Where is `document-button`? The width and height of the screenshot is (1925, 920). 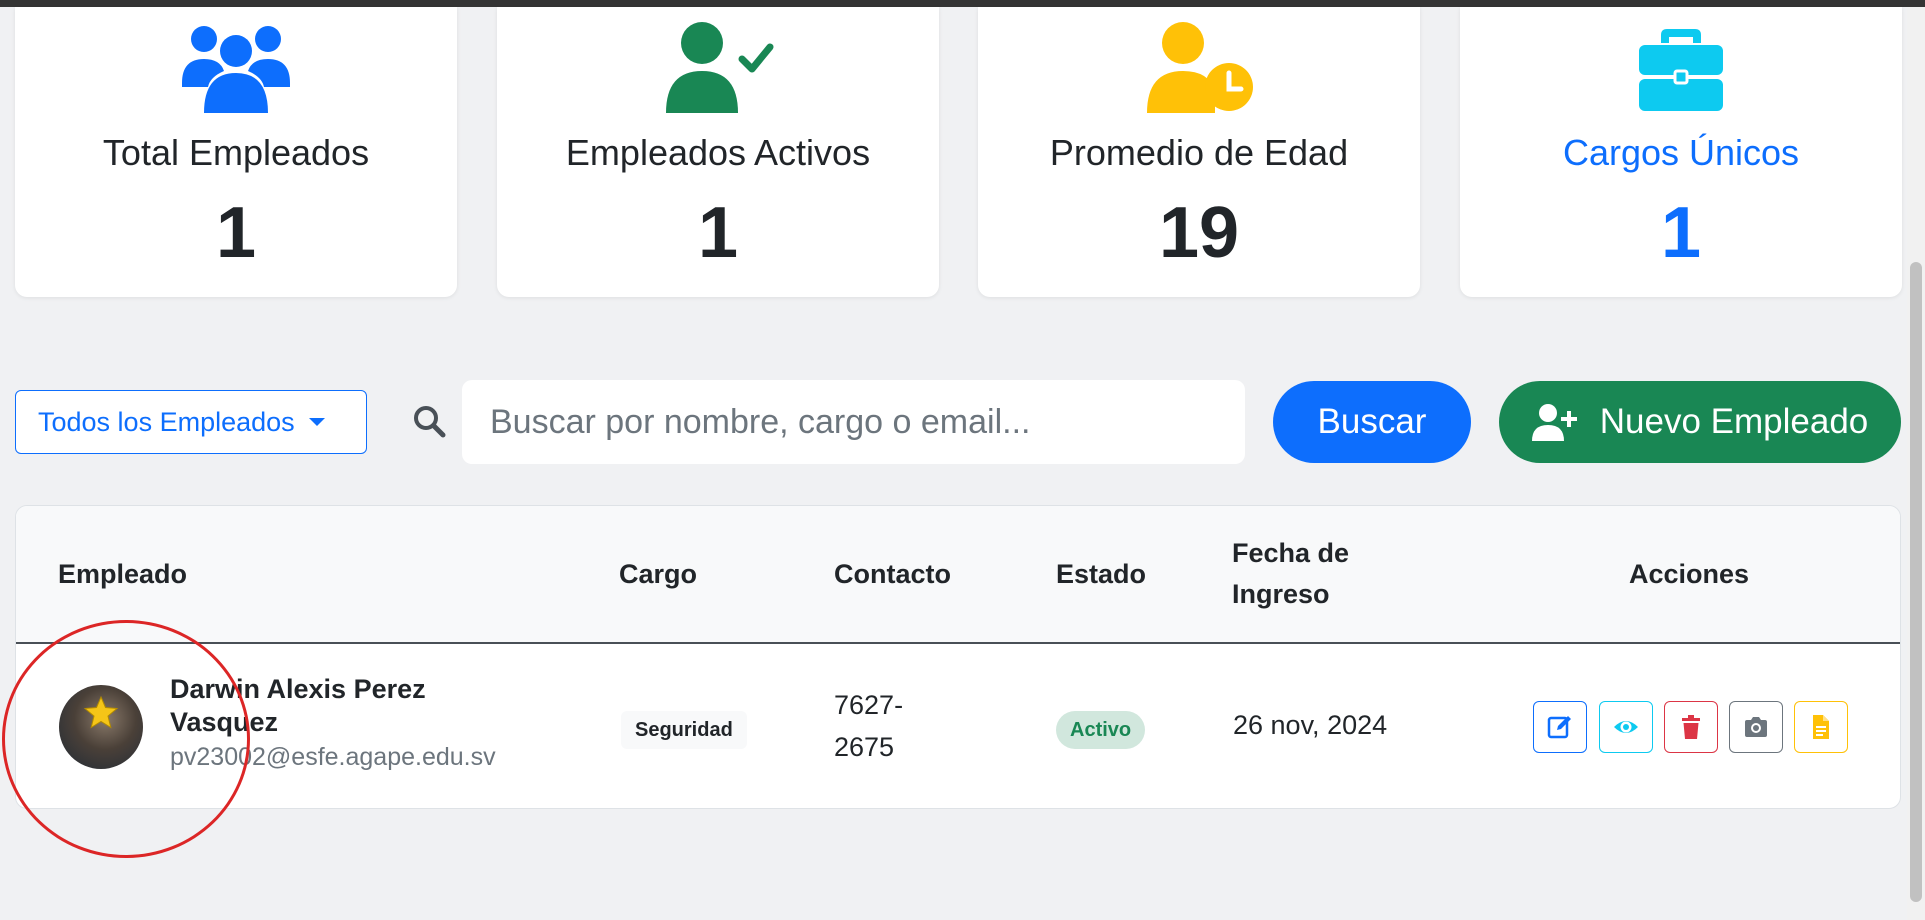
document-button is located at coordinates (1821, 727).